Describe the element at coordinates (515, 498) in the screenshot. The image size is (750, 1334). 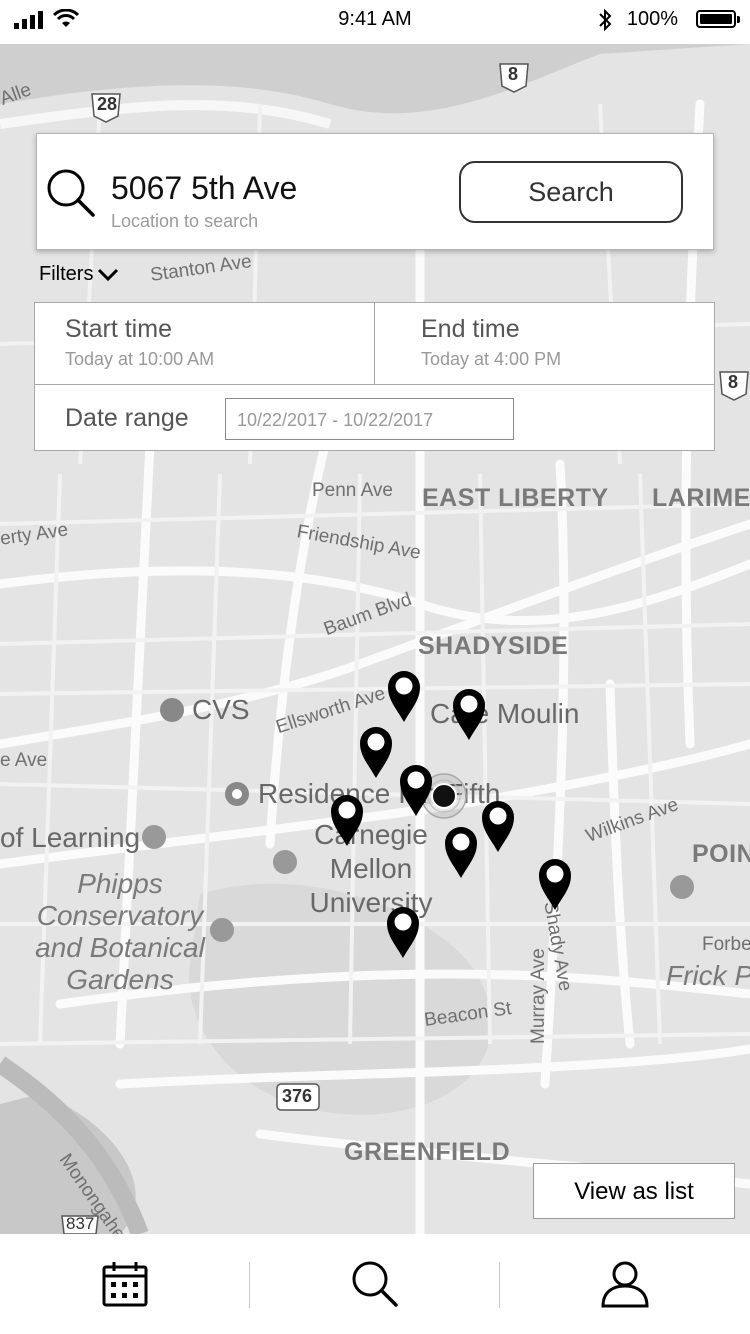
I see `area-label: EAST LIBERTY` at that location.